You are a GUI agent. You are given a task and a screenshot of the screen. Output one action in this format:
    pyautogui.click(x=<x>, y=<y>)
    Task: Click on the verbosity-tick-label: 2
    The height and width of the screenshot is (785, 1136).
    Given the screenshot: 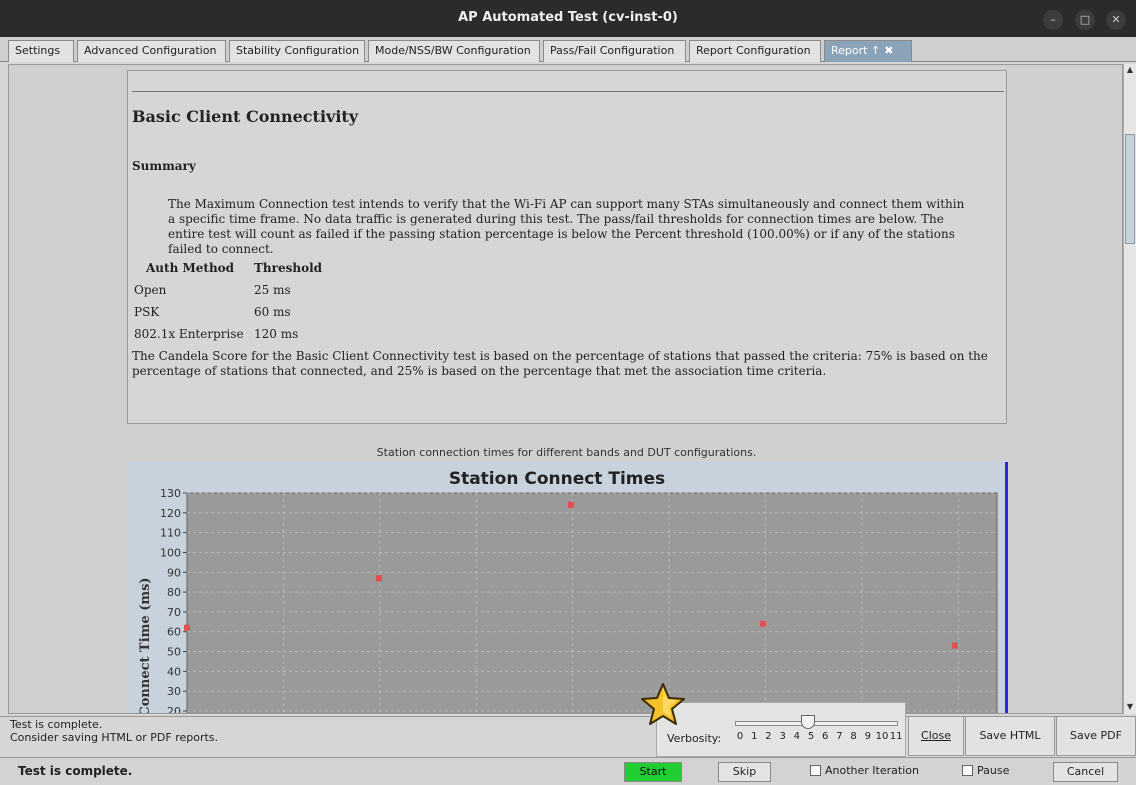 What is the action you would take?
    pyautogui.click(x=768, y=736)
    